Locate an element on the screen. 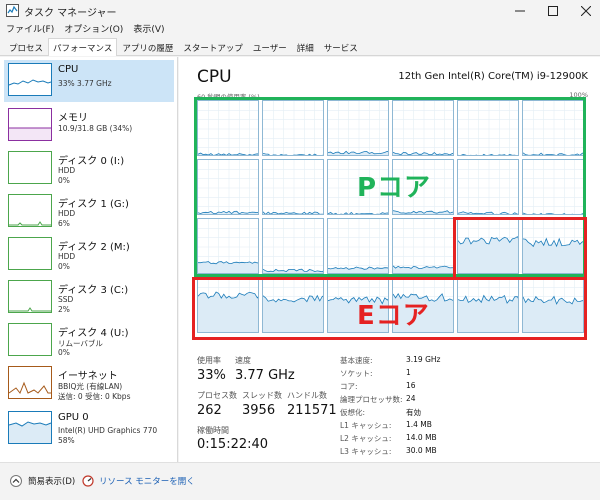 This screenshot has width=600, height=500. threads-value: 3956 is located at coordinates (259, 410).